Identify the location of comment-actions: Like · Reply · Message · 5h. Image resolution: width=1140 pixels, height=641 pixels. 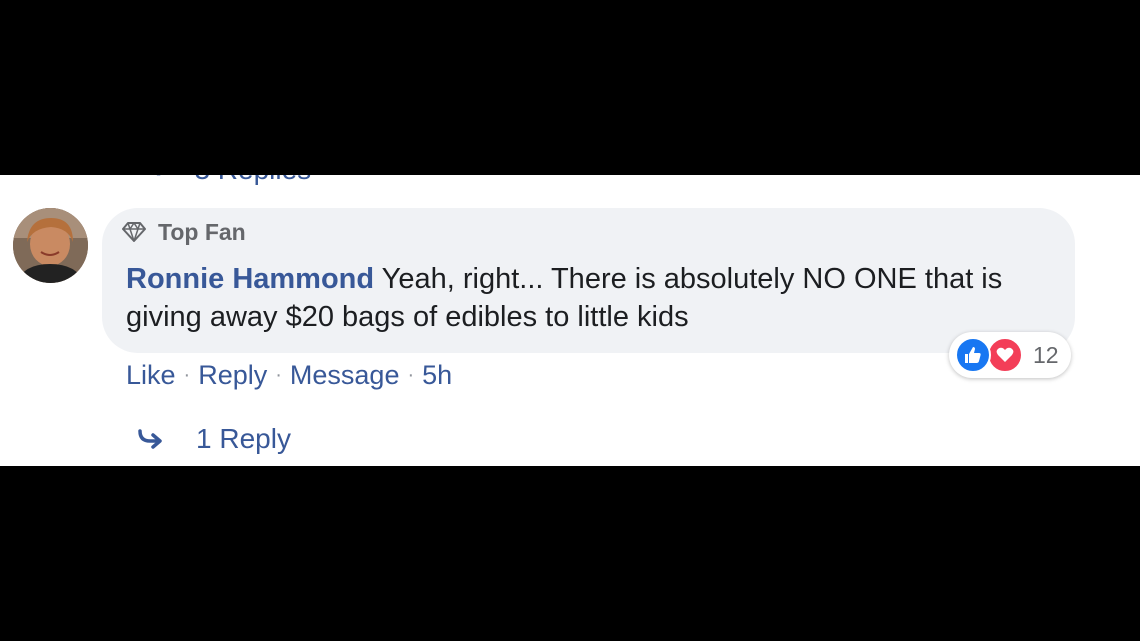
(289, 375).